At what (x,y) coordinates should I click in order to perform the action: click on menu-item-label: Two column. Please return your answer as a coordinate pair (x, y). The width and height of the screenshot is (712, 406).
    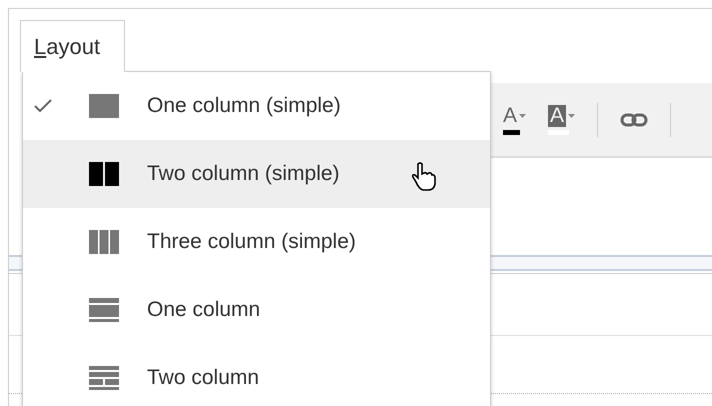
    Looking at the image, I should click on (203, 378).